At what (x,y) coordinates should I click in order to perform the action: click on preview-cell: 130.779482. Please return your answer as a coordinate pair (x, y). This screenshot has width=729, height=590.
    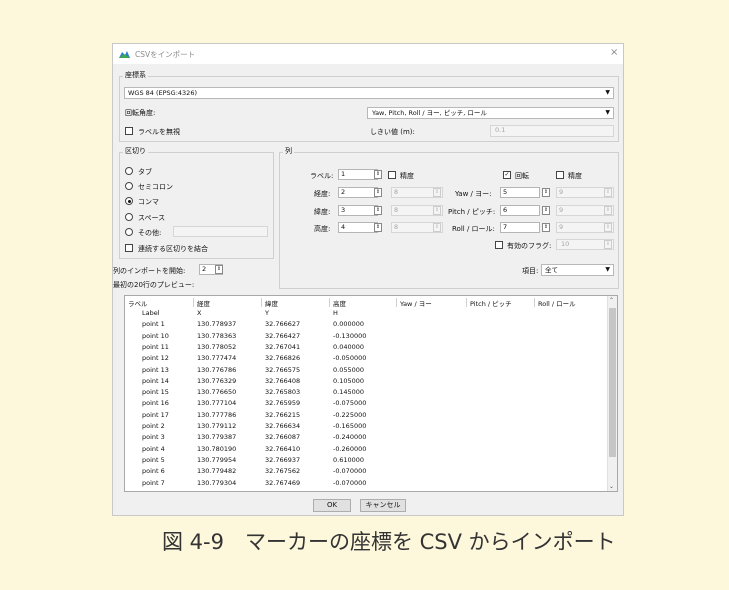
    Looking at the image, I should click on (217, 471).